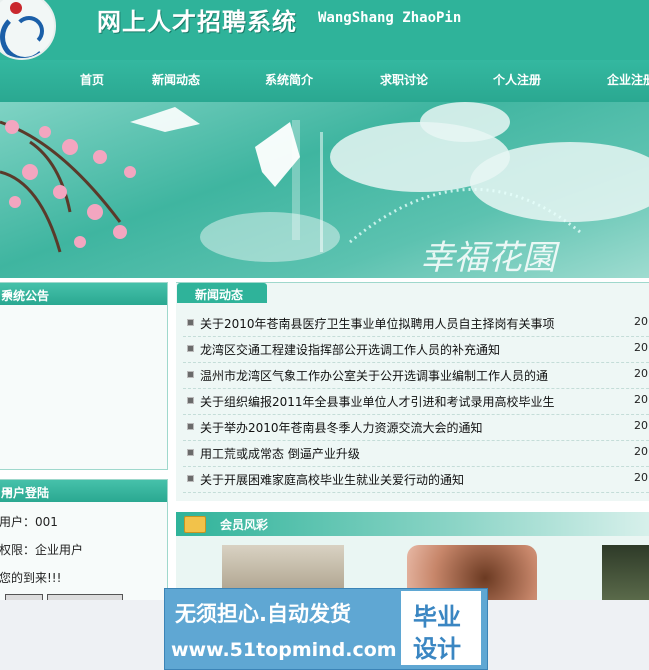  Describe the element at coordinates (28, 30) in the screenshot. I see `logo-icon` at that location.